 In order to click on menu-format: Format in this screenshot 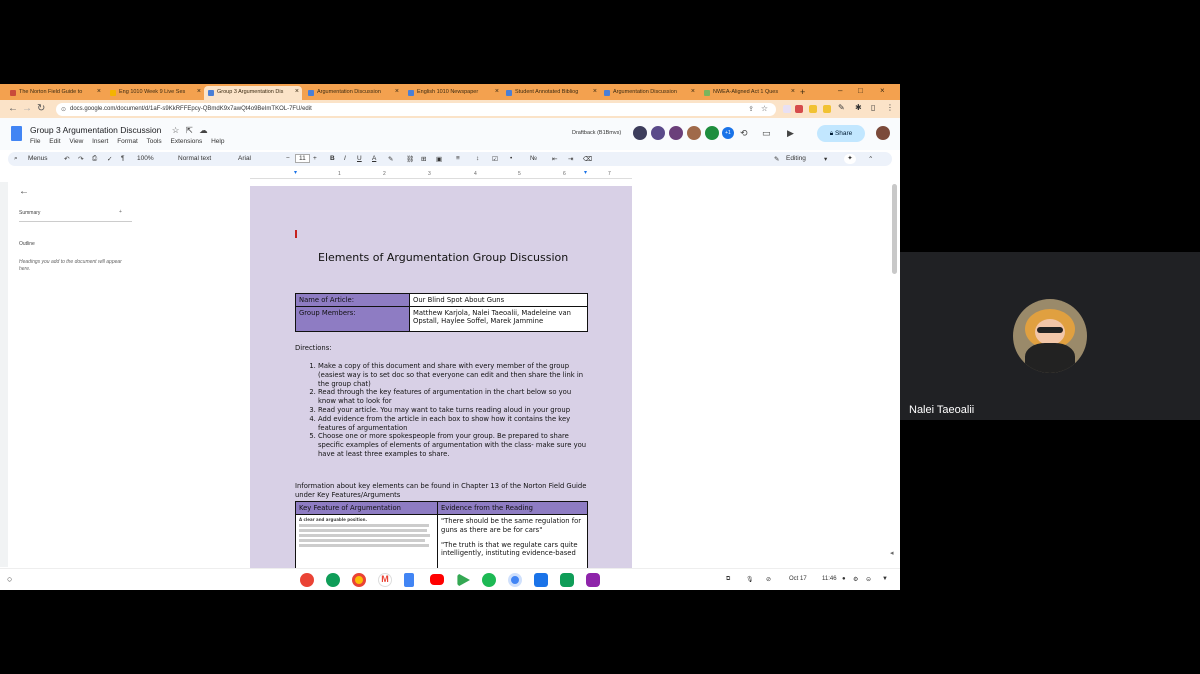, I will do `click(127, 141)`.